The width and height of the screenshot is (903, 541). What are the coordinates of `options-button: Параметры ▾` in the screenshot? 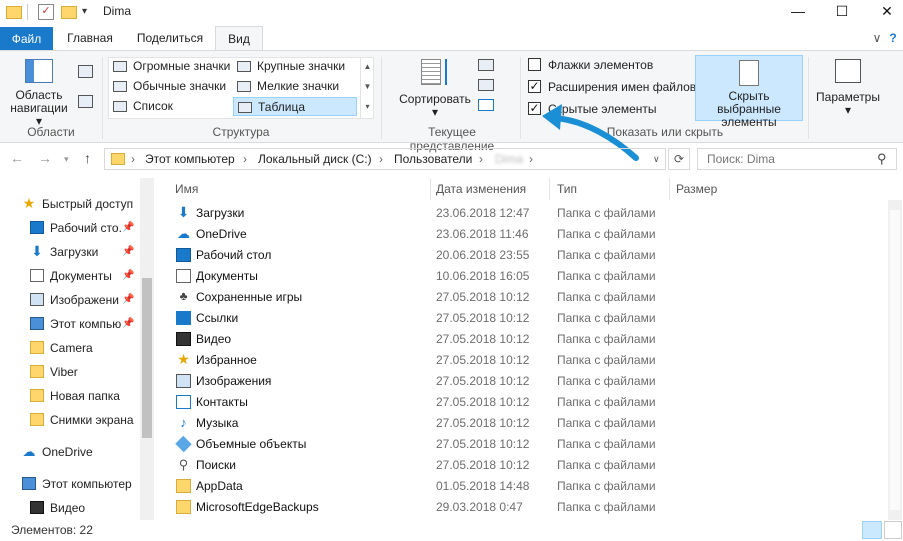 It's located at (848, 90).